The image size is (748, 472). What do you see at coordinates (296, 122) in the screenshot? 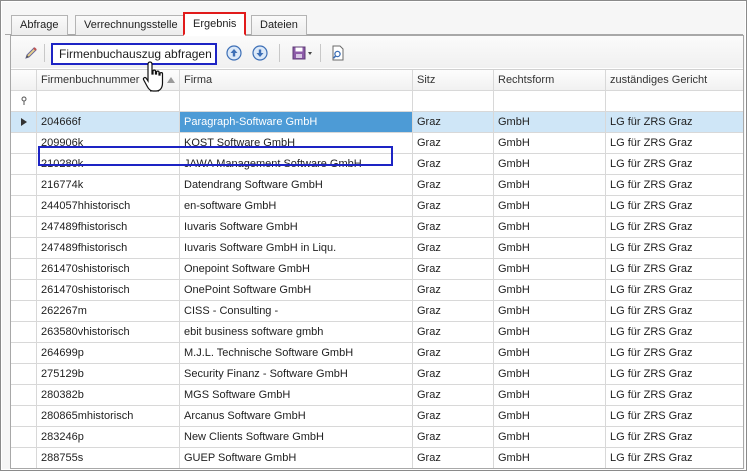
I see `cell-firma: Paragraph-Software GmbH` at bounding box center [296, 122].